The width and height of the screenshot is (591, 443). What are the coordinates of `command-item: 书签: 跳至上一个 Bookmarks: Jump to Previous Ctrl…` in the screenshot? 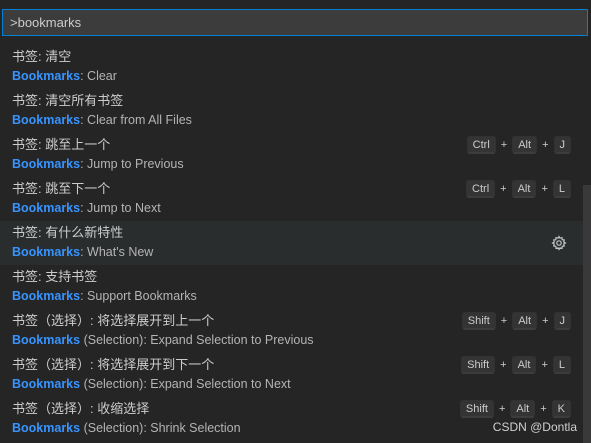 It's located at (291, 155).